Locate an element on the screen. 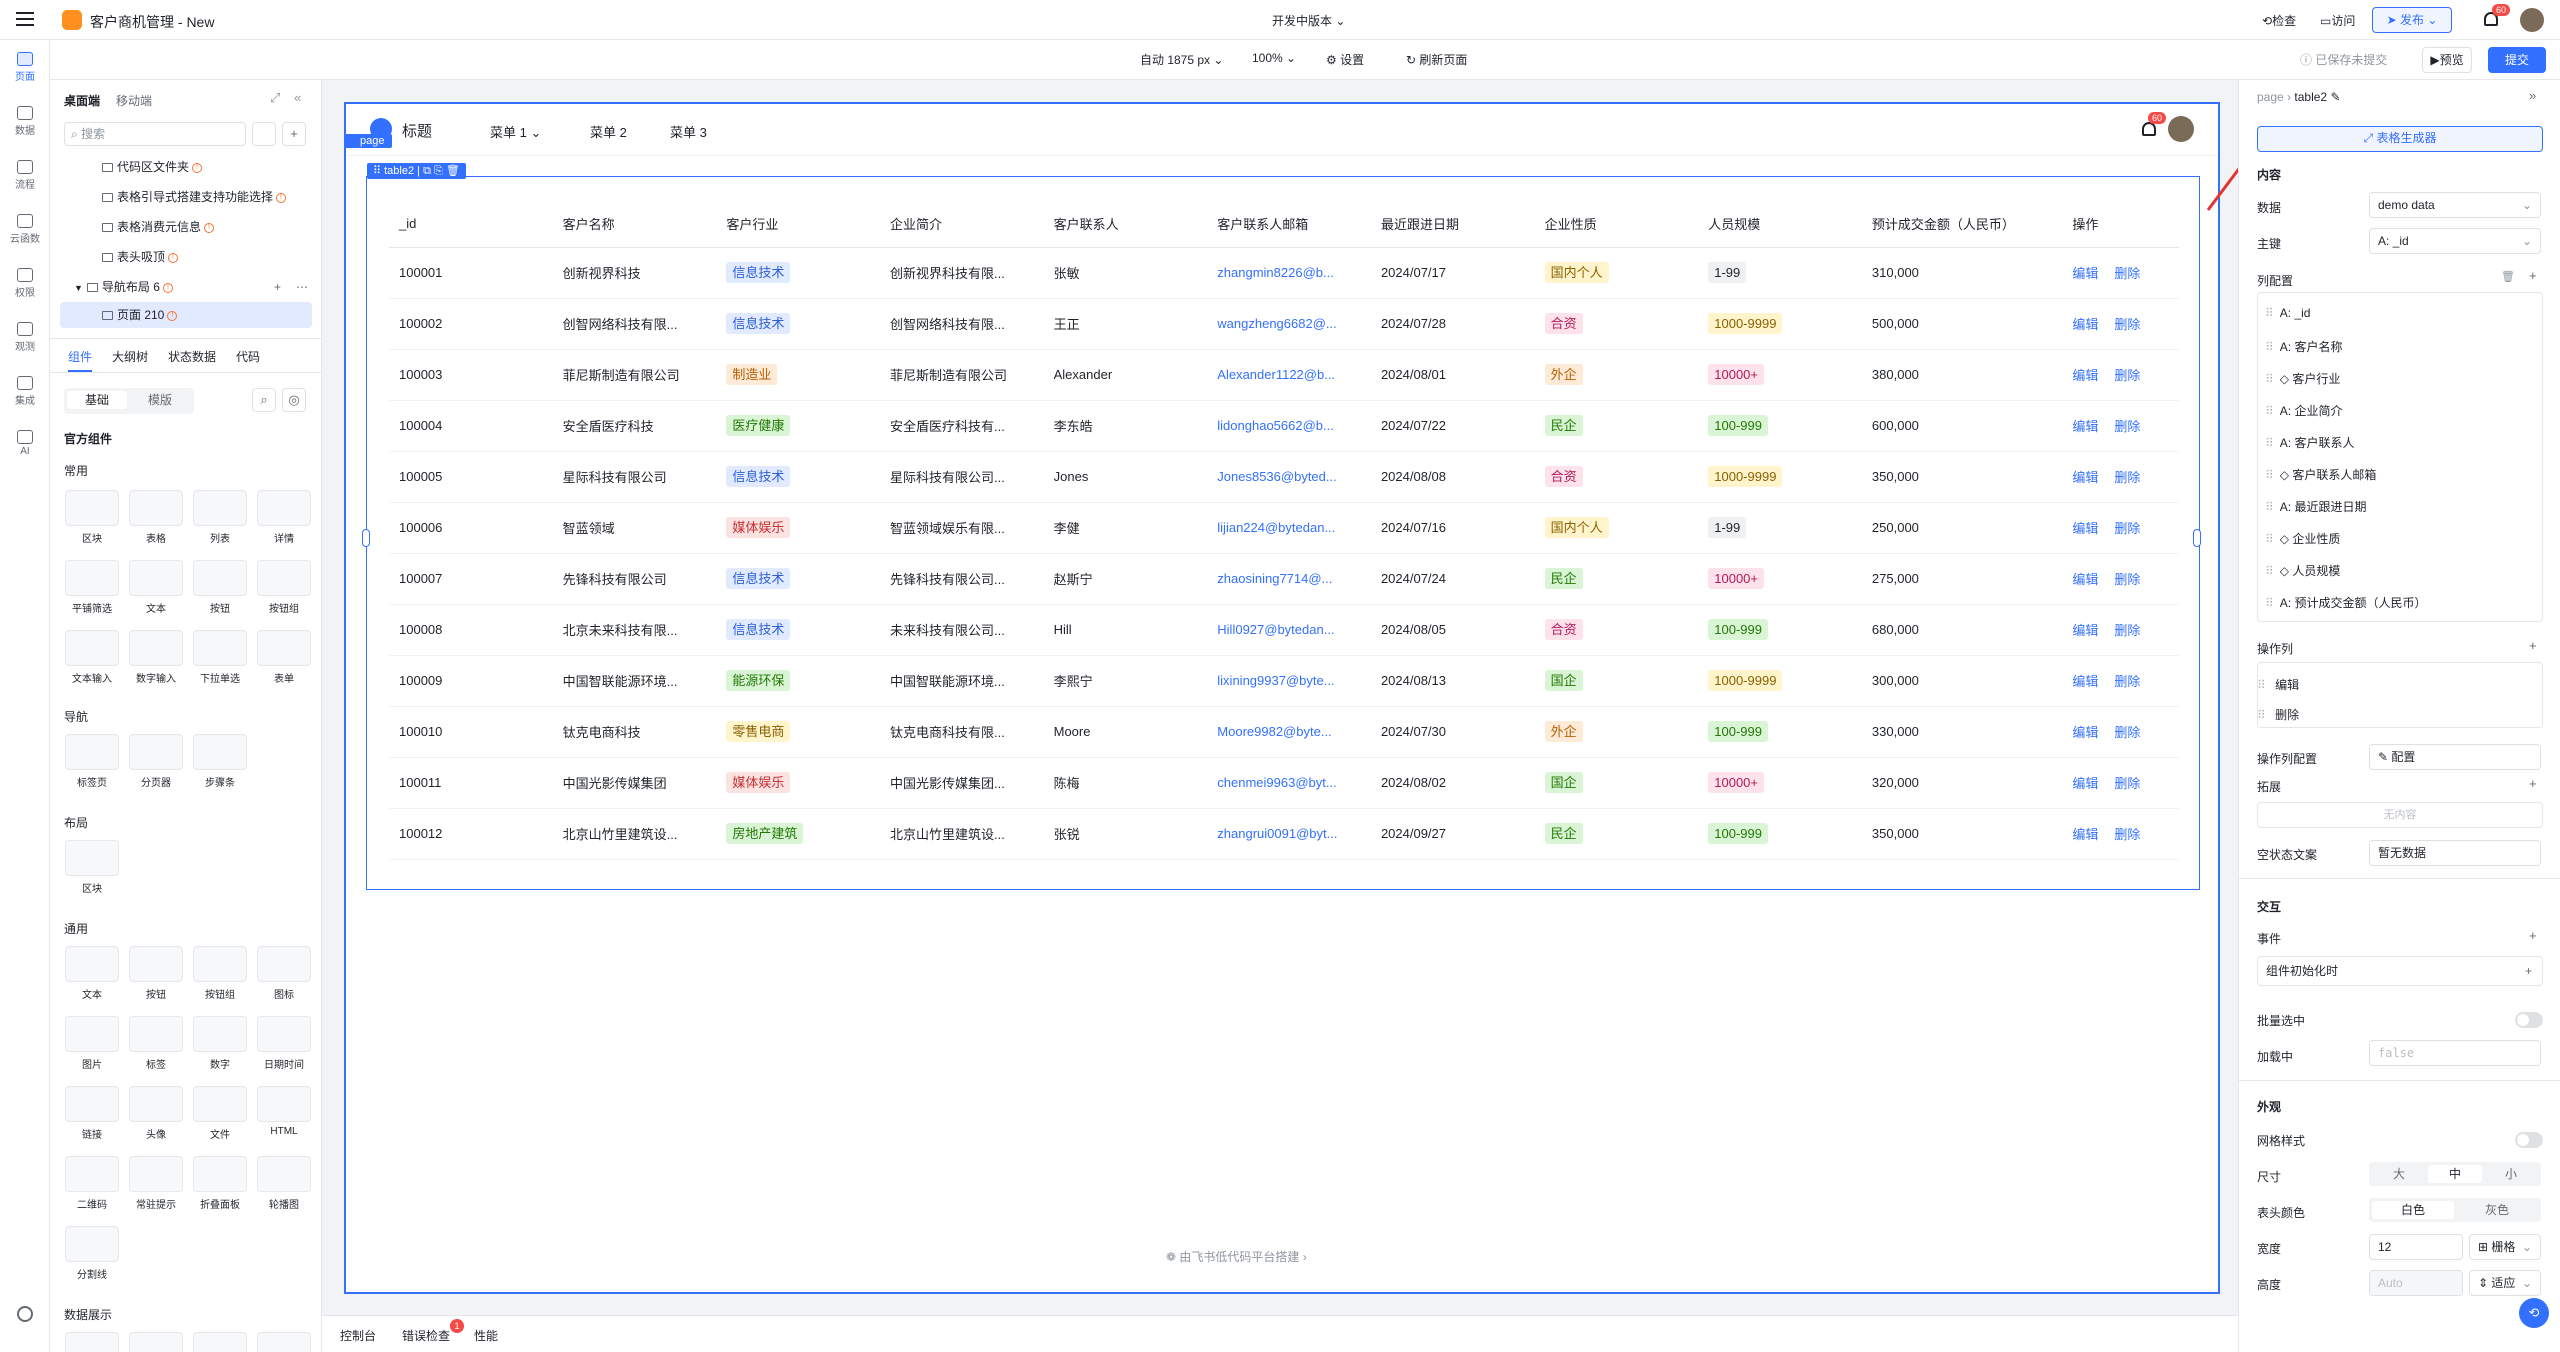 The image size is (2560, 1352). column-config-item: ⠿ A: 最近跟进日期 is located at coordinates (2315, 506).